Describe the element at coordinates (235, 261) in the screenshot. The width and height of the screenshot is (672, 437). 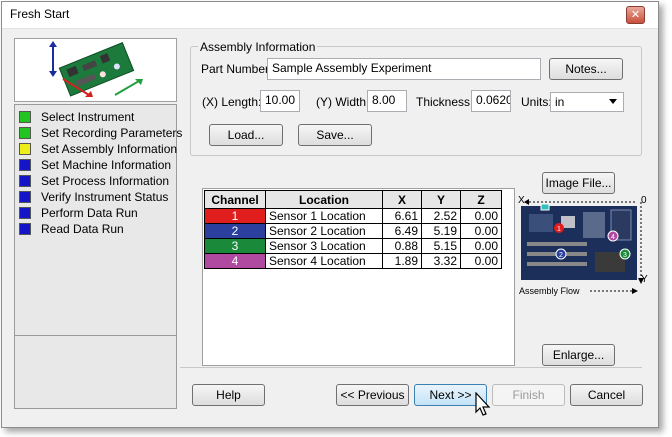
I see `channel-cell: 4` at that location.